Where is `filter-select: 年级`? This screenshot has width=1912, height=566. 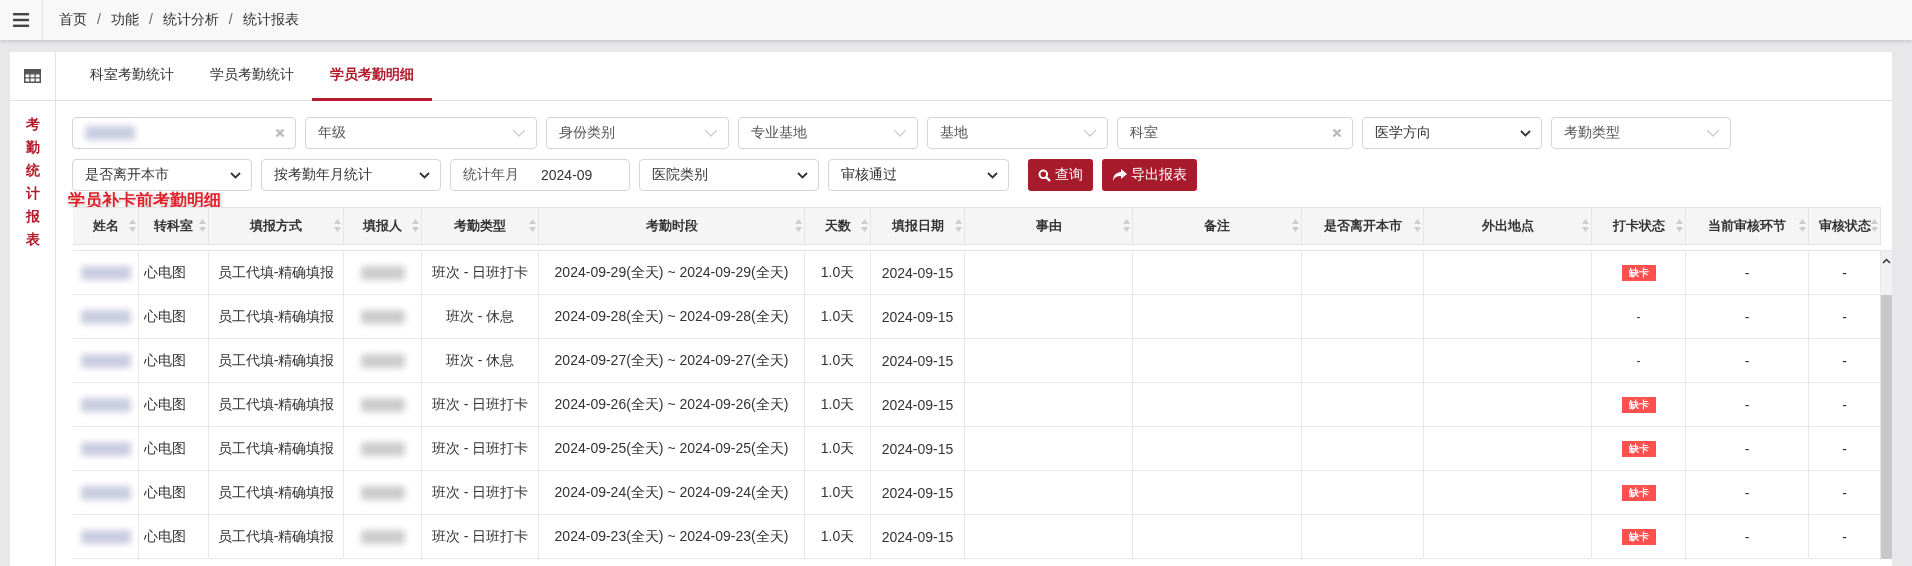 filter-select: 年级 is located at coordinates (421, 133).